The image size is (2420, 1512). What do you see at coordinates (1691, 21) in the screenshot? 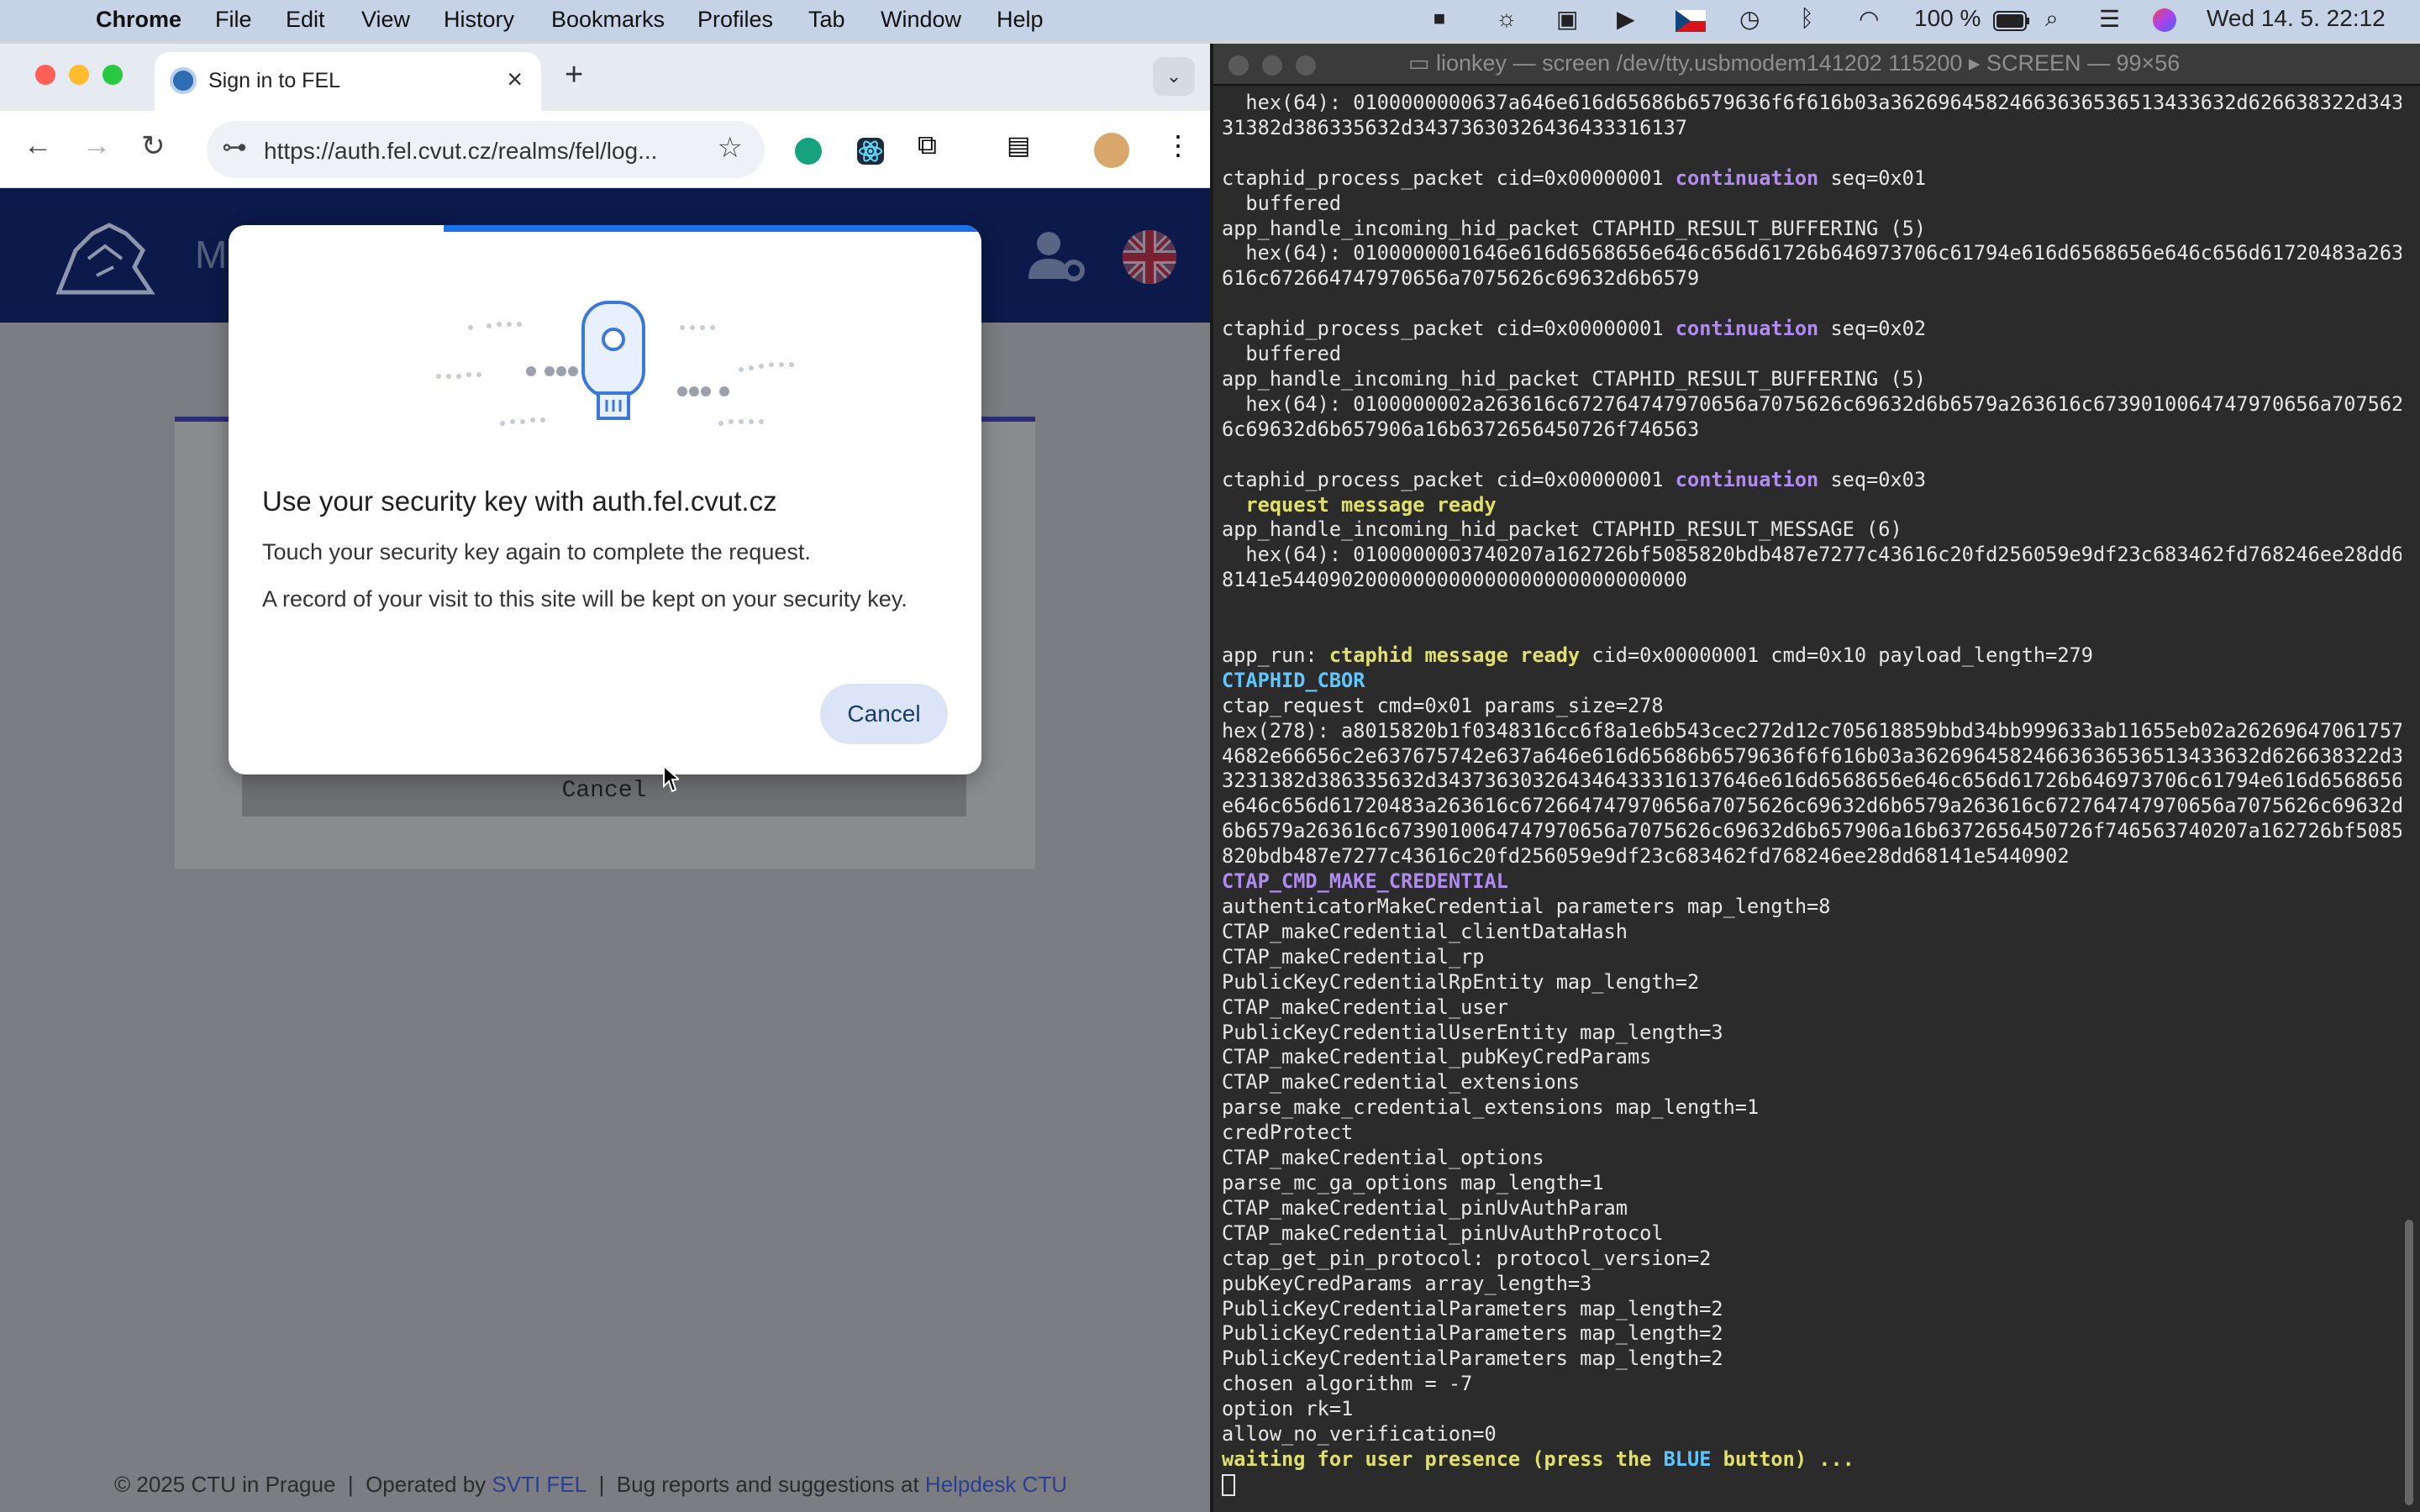
I see `czech-flag-icon` at bounding box center [1691, 21].